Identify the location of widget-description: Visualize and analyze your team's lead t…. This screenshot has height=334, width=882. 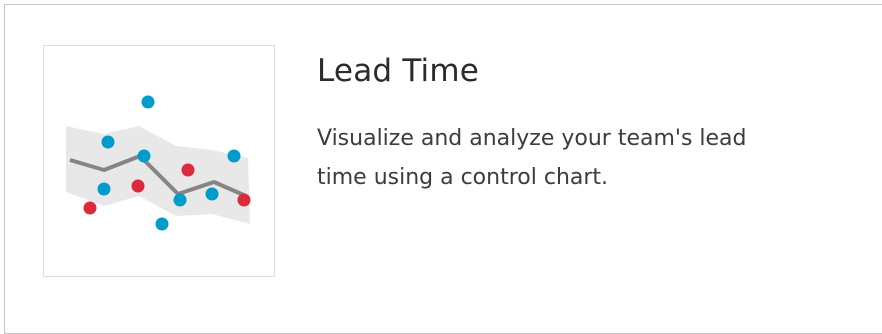
(597, 158).